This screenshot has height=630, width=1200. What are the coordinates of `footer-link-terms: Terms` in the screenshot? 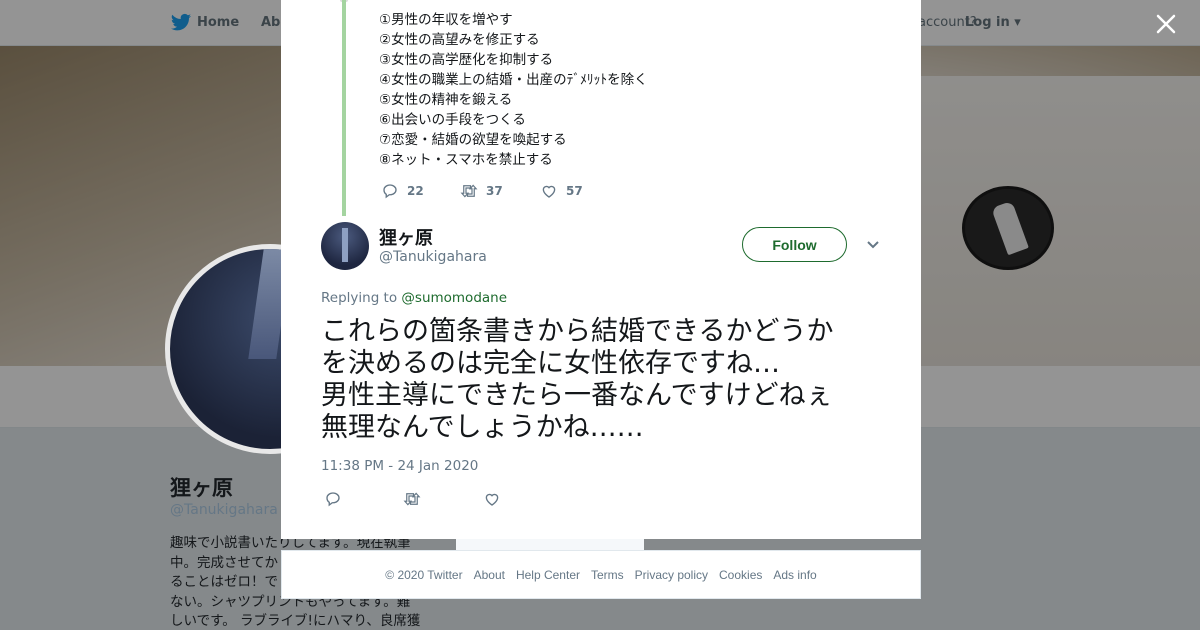 It's located at (607, 575).